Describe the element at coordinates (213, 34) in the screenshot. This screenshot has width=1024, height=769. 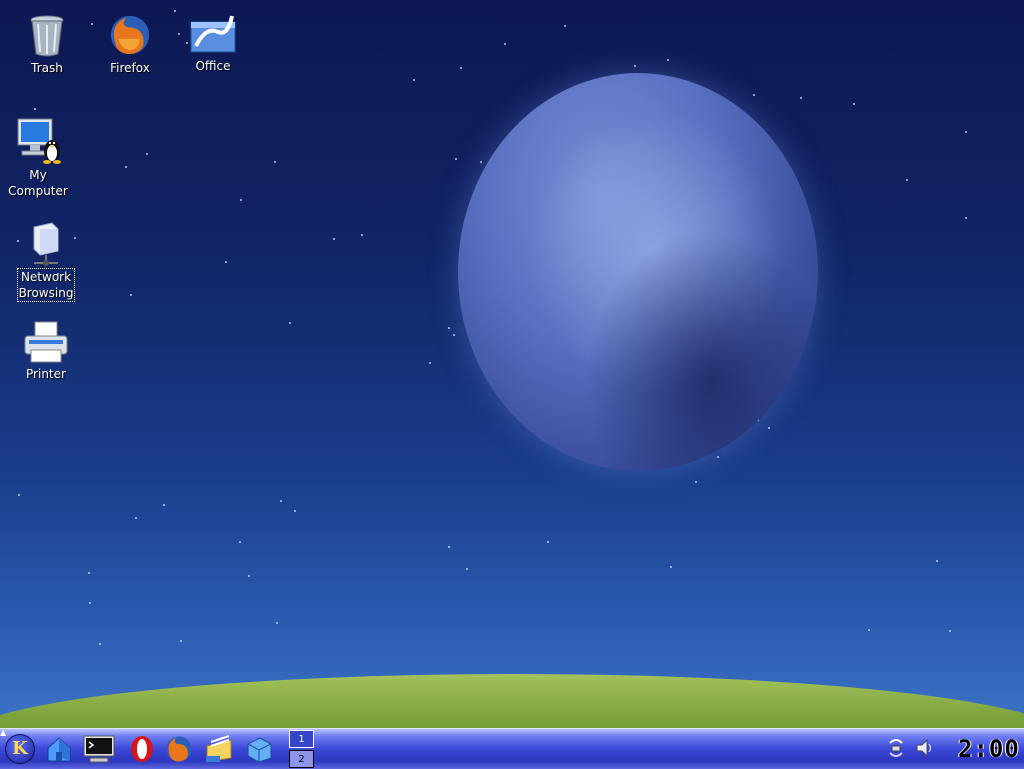
I see `office-icon` at that location.